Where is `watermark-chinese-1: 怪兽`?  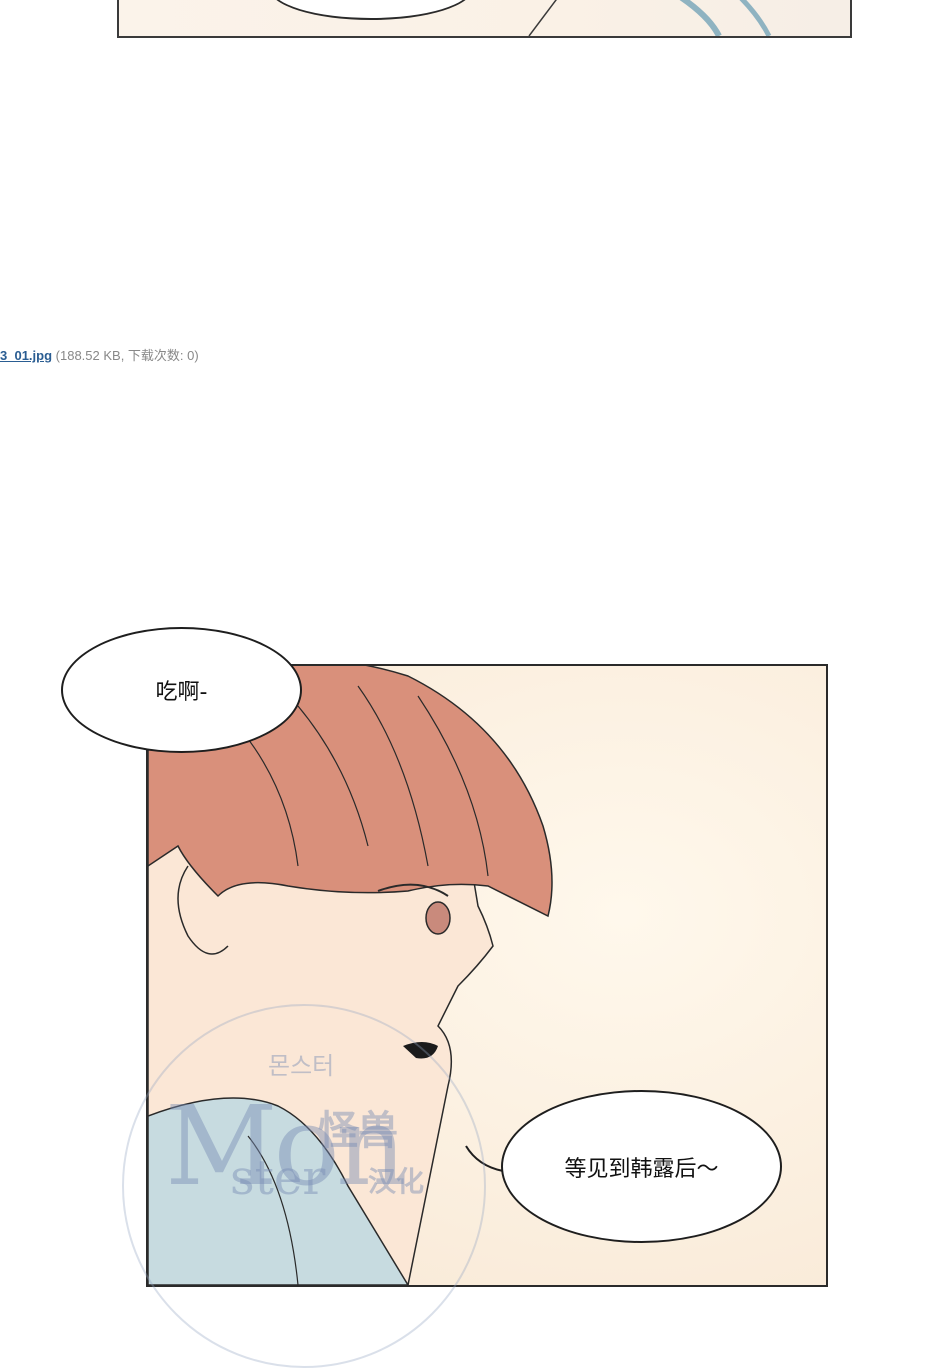
watermark-chinese-1: 怪兽 is located at coordinates (358, 1131).